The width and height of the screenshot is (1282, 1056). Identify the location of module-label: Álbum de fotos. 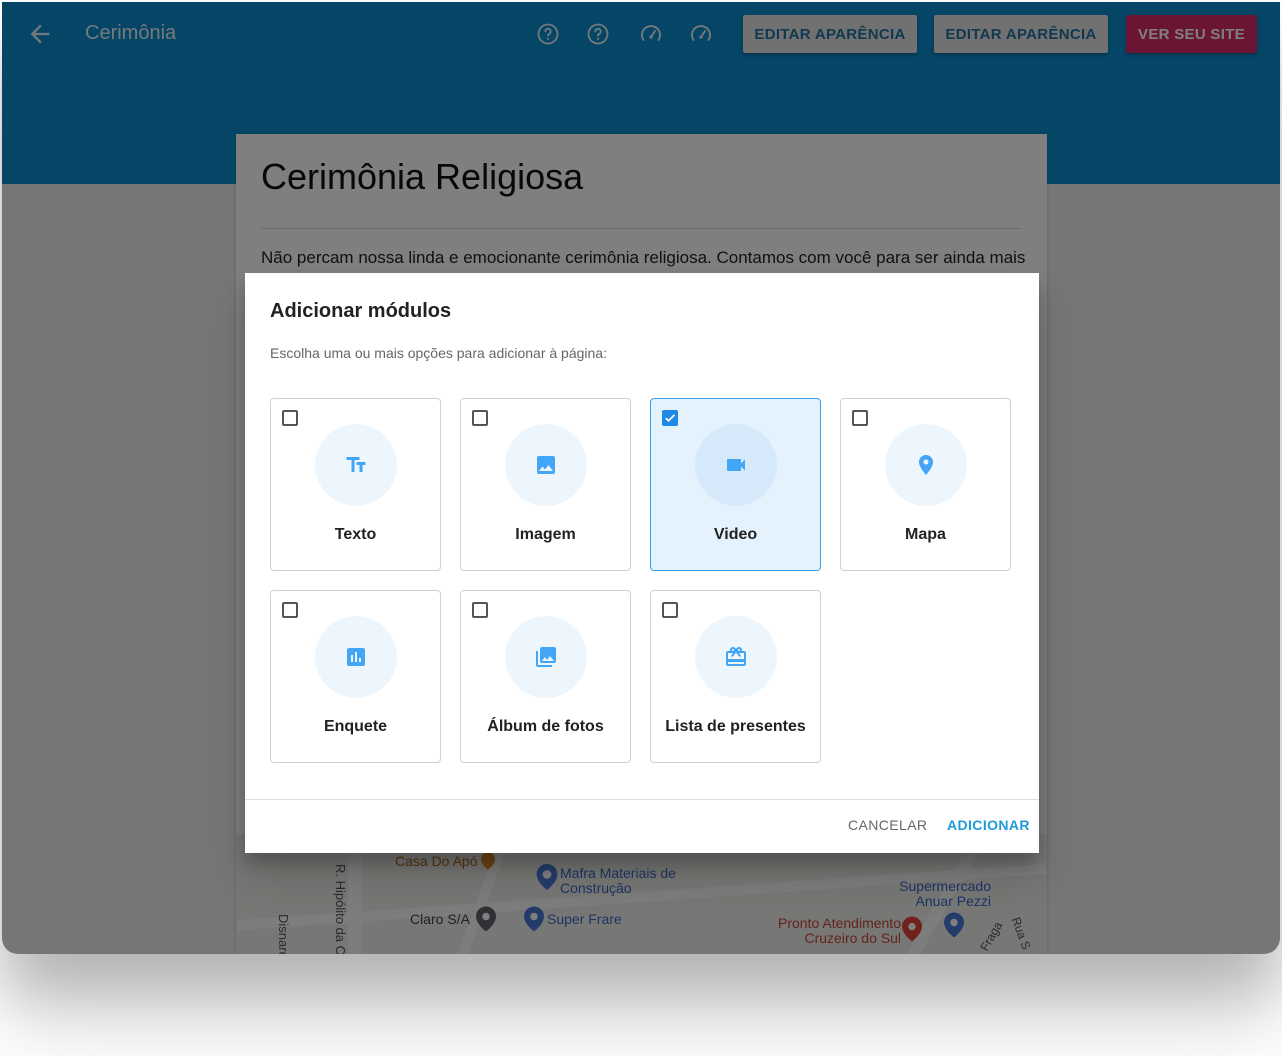
(545, 726).